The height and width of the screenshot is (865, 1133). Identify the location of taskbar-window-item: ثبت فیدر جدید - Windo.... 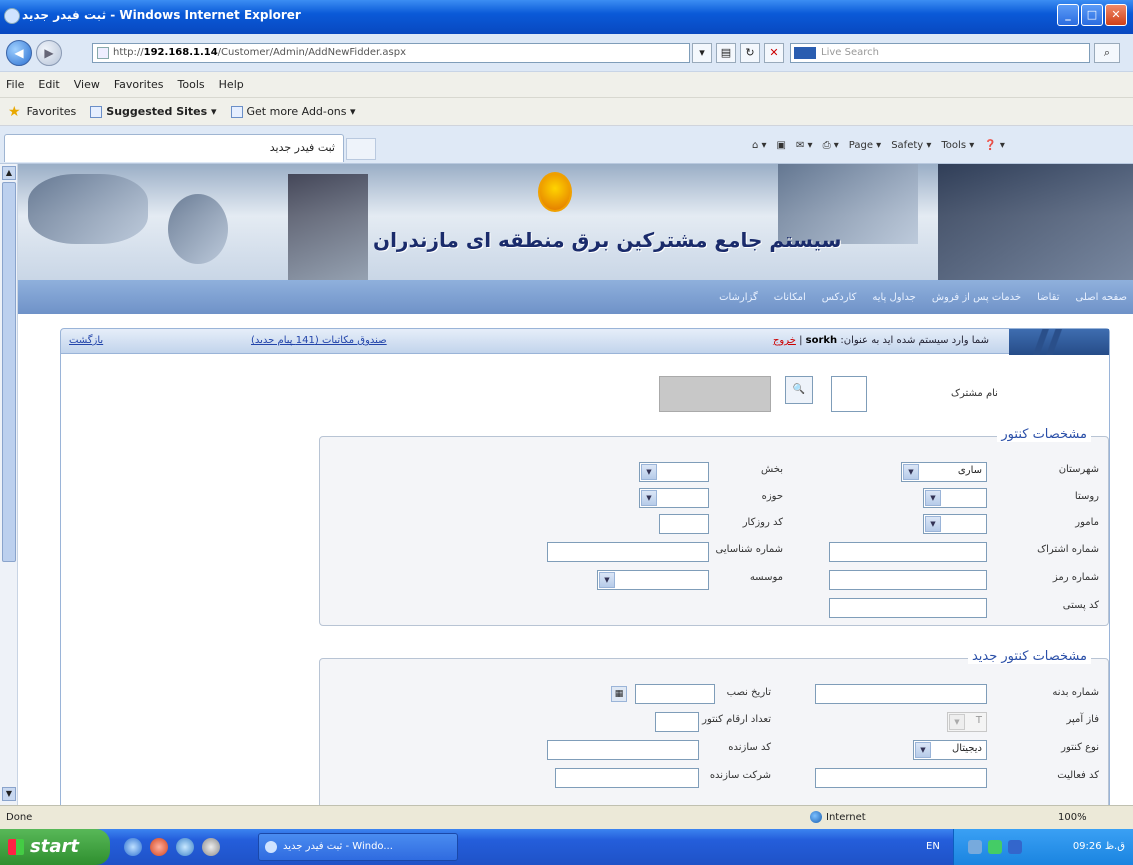
(358, 847).